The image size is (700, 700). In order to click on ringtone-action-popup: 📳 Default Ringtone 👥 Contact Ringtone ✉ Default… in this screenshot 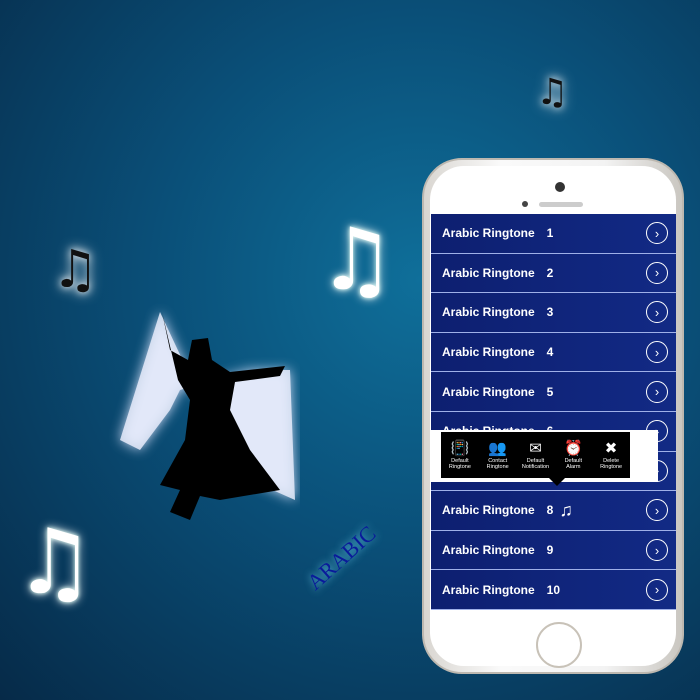, I will do `click(544, 458)`.